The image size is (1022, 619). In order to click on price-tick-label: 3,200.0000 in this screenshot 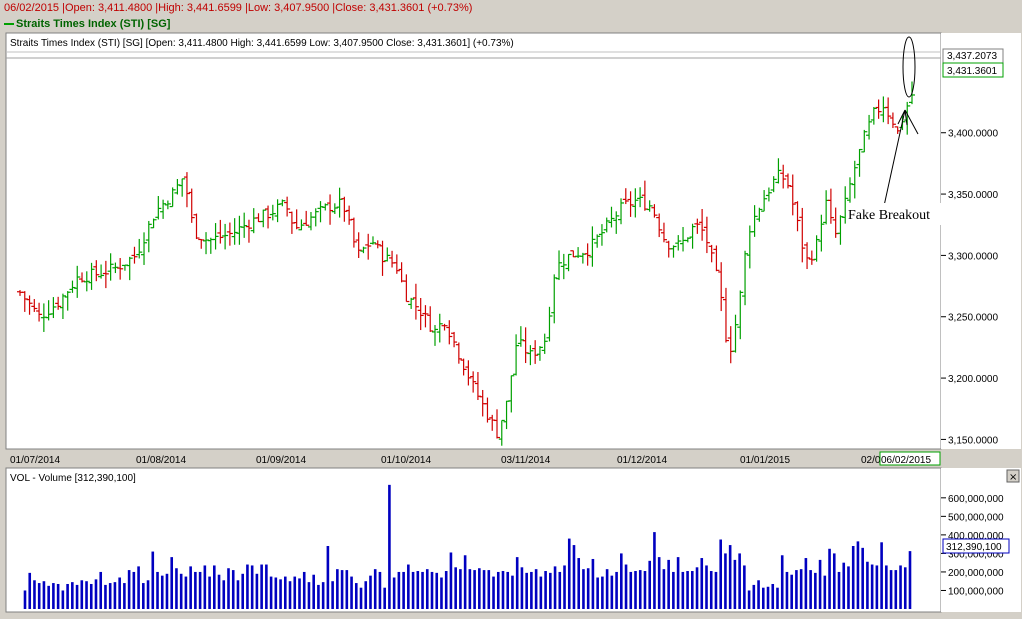, I will do `click(973, 379)`.